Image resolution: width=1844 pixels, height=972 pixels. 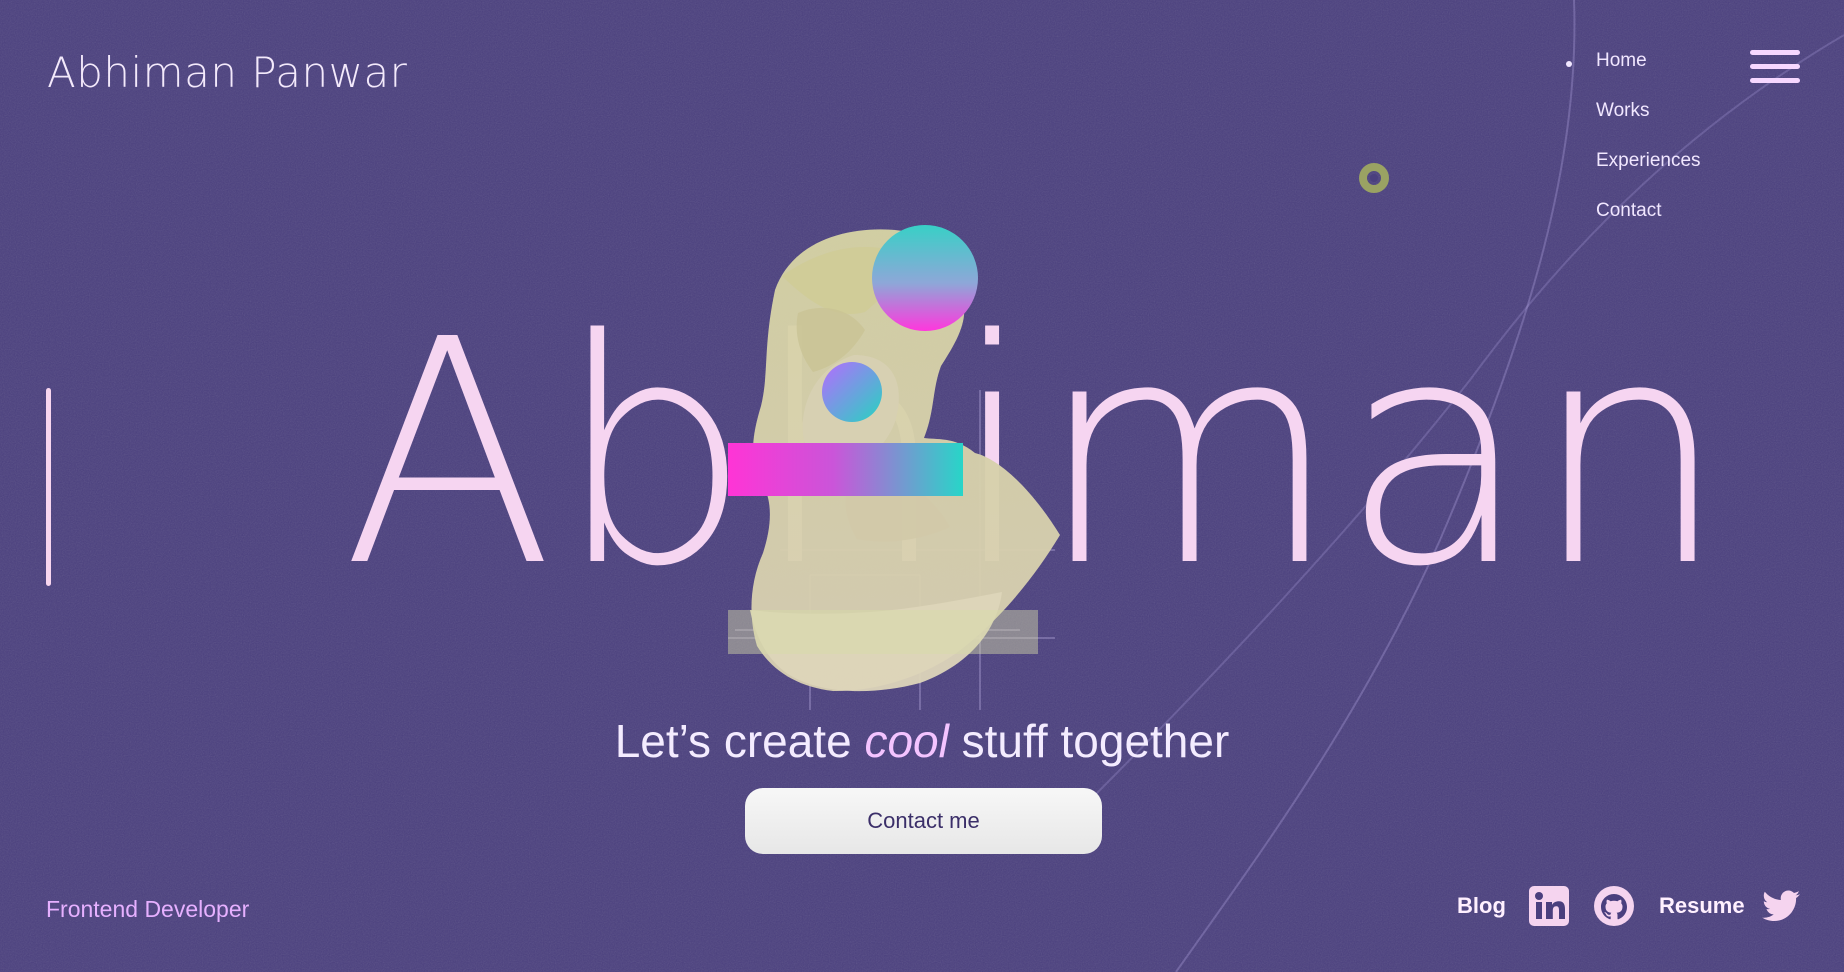 I want to click on hamburger-menu-button, so click(x=1775, y=68).